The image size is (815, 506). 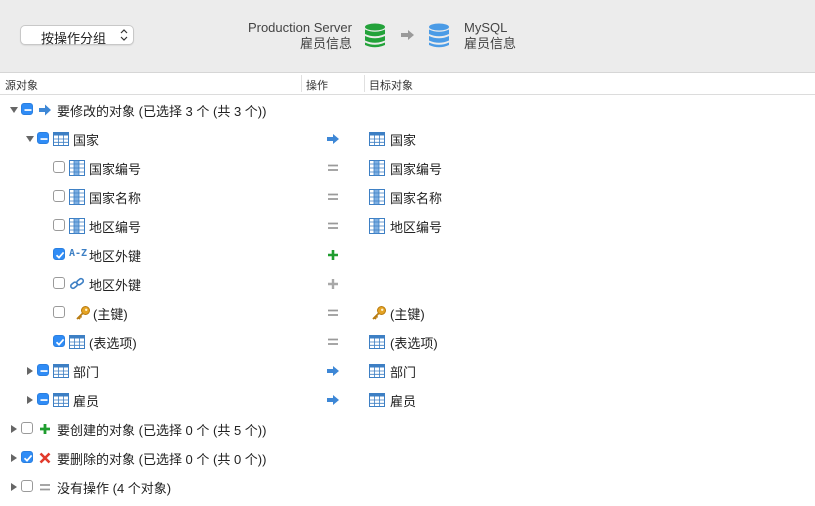 I want to click on column-header: 源对象 操作 目标对象, so click(x=407, y=84).